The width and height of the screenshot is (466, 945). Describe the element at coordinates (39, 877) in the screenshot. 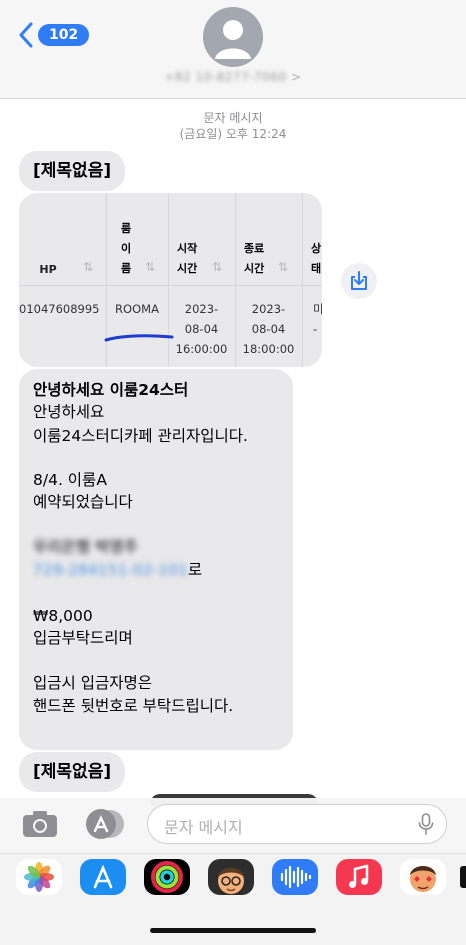

I see `photos-icon` at that location.